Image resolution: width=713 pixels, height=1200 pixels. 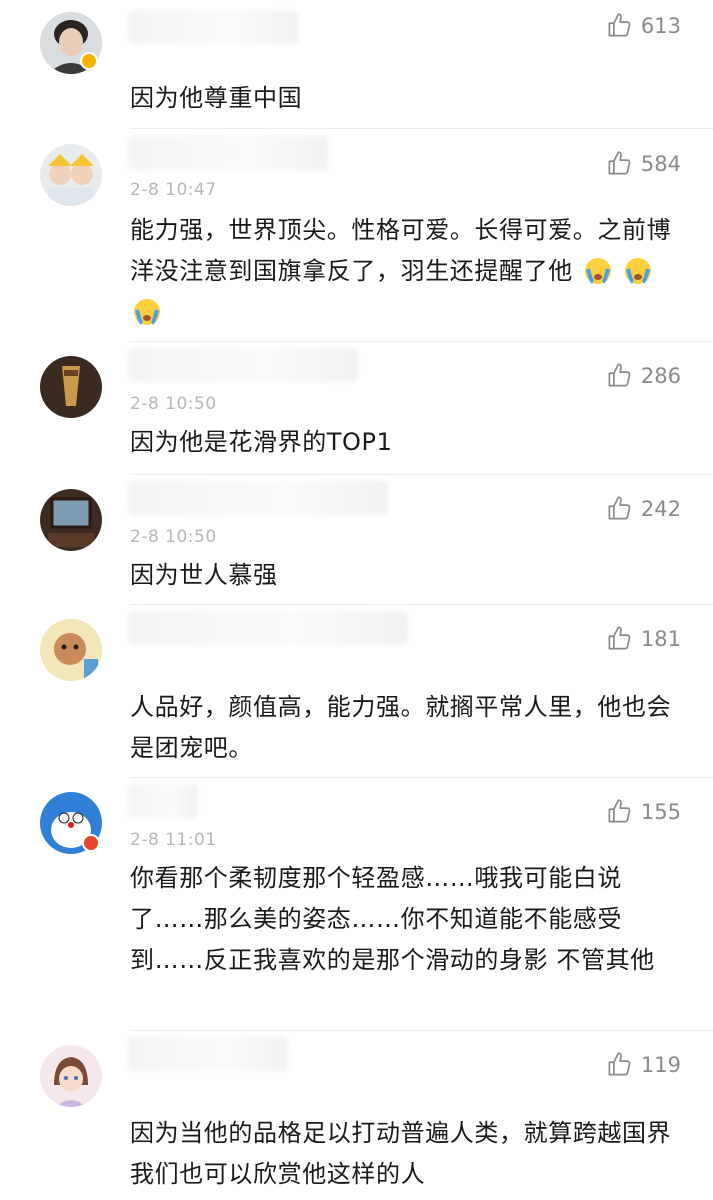 I want to click on comment-item: 181 人品好，颜值高，能力强。就搁平常人里，他也会是团宠吧。, so click(x=356, y=691).